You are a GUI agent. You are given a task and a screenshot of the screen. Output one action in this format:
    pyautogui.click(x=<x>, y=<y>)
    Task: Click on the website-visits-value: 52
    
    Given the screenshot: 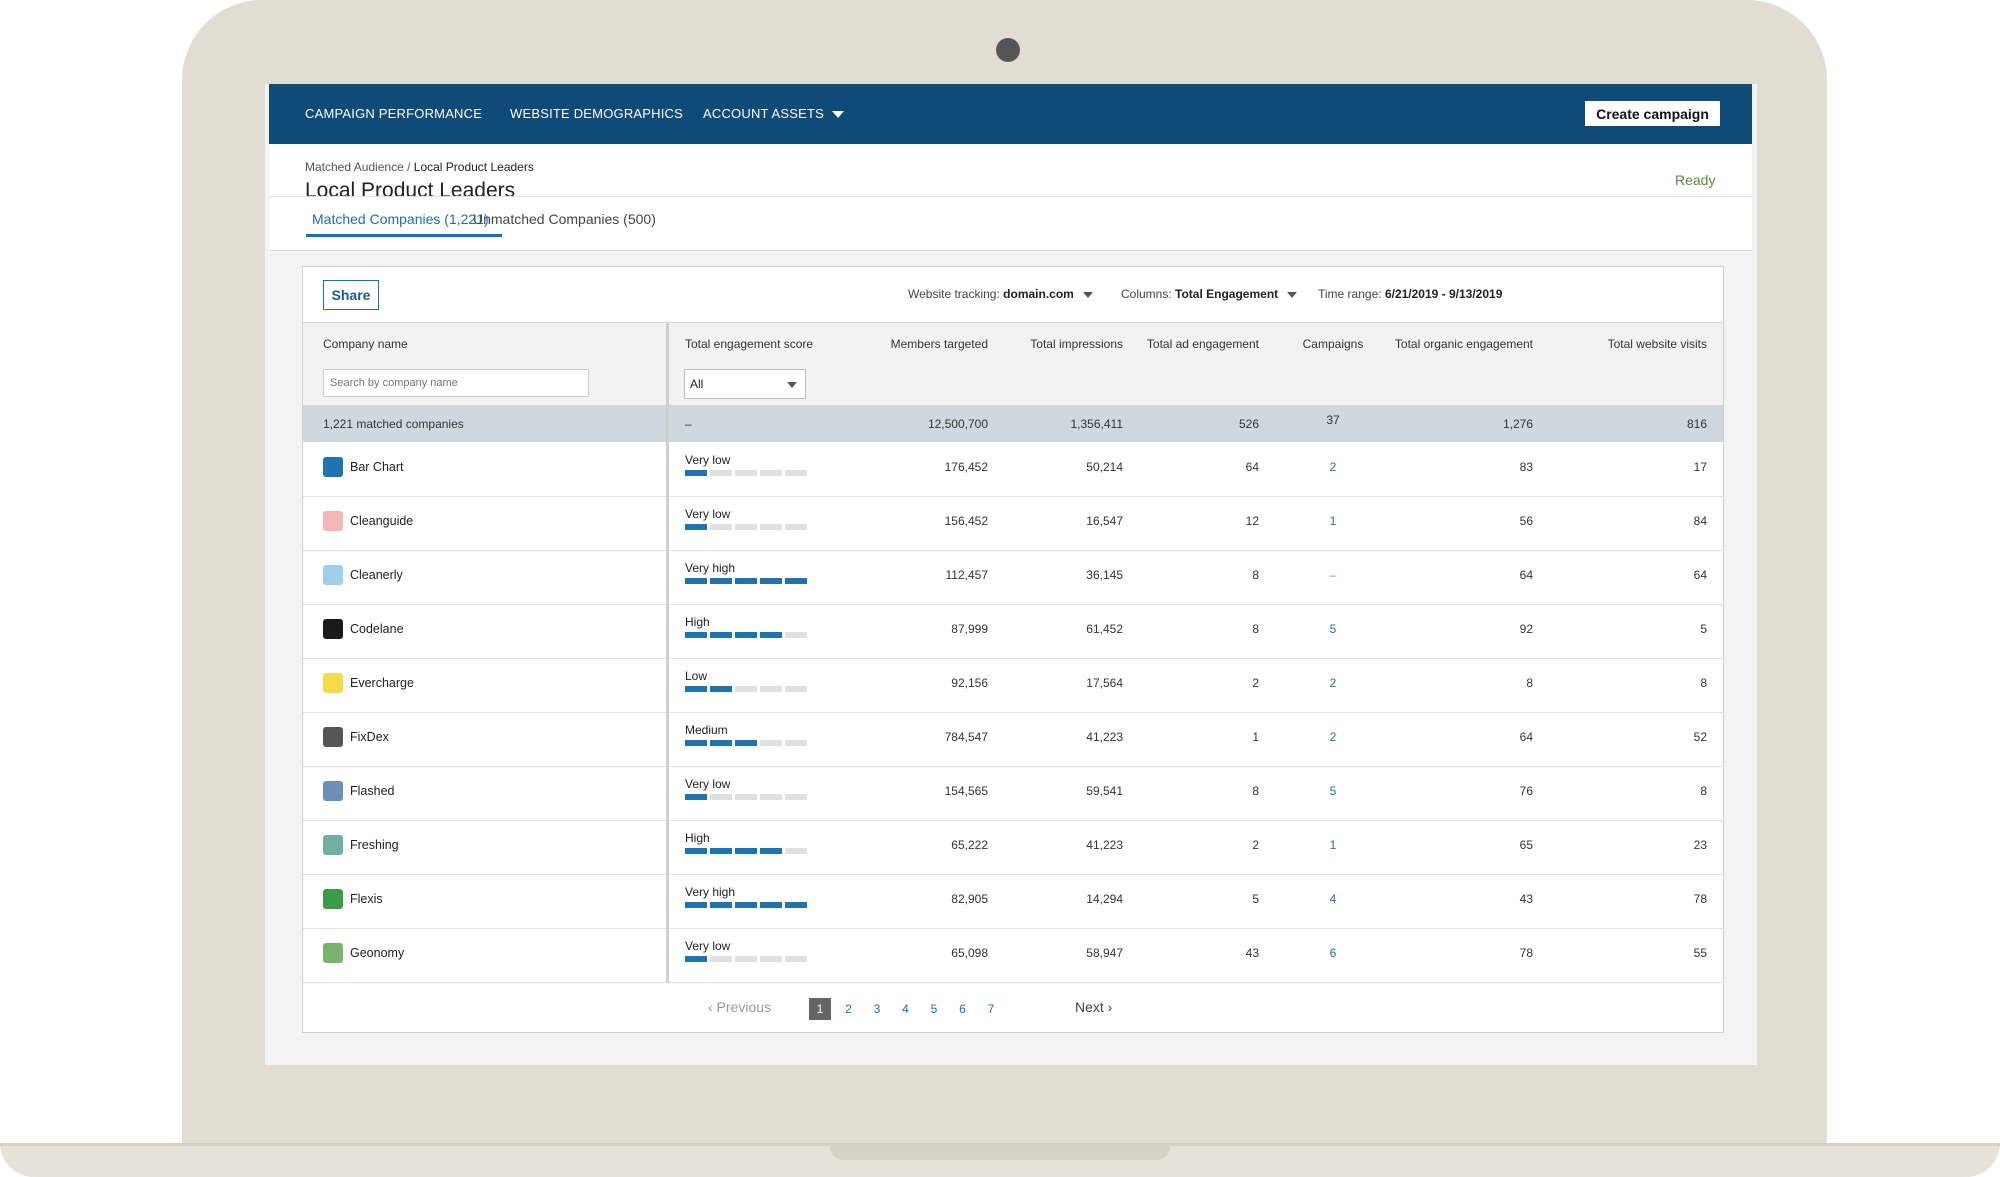 What is the action you would take?
    pyautogui.click(x=1700, y=737)
    